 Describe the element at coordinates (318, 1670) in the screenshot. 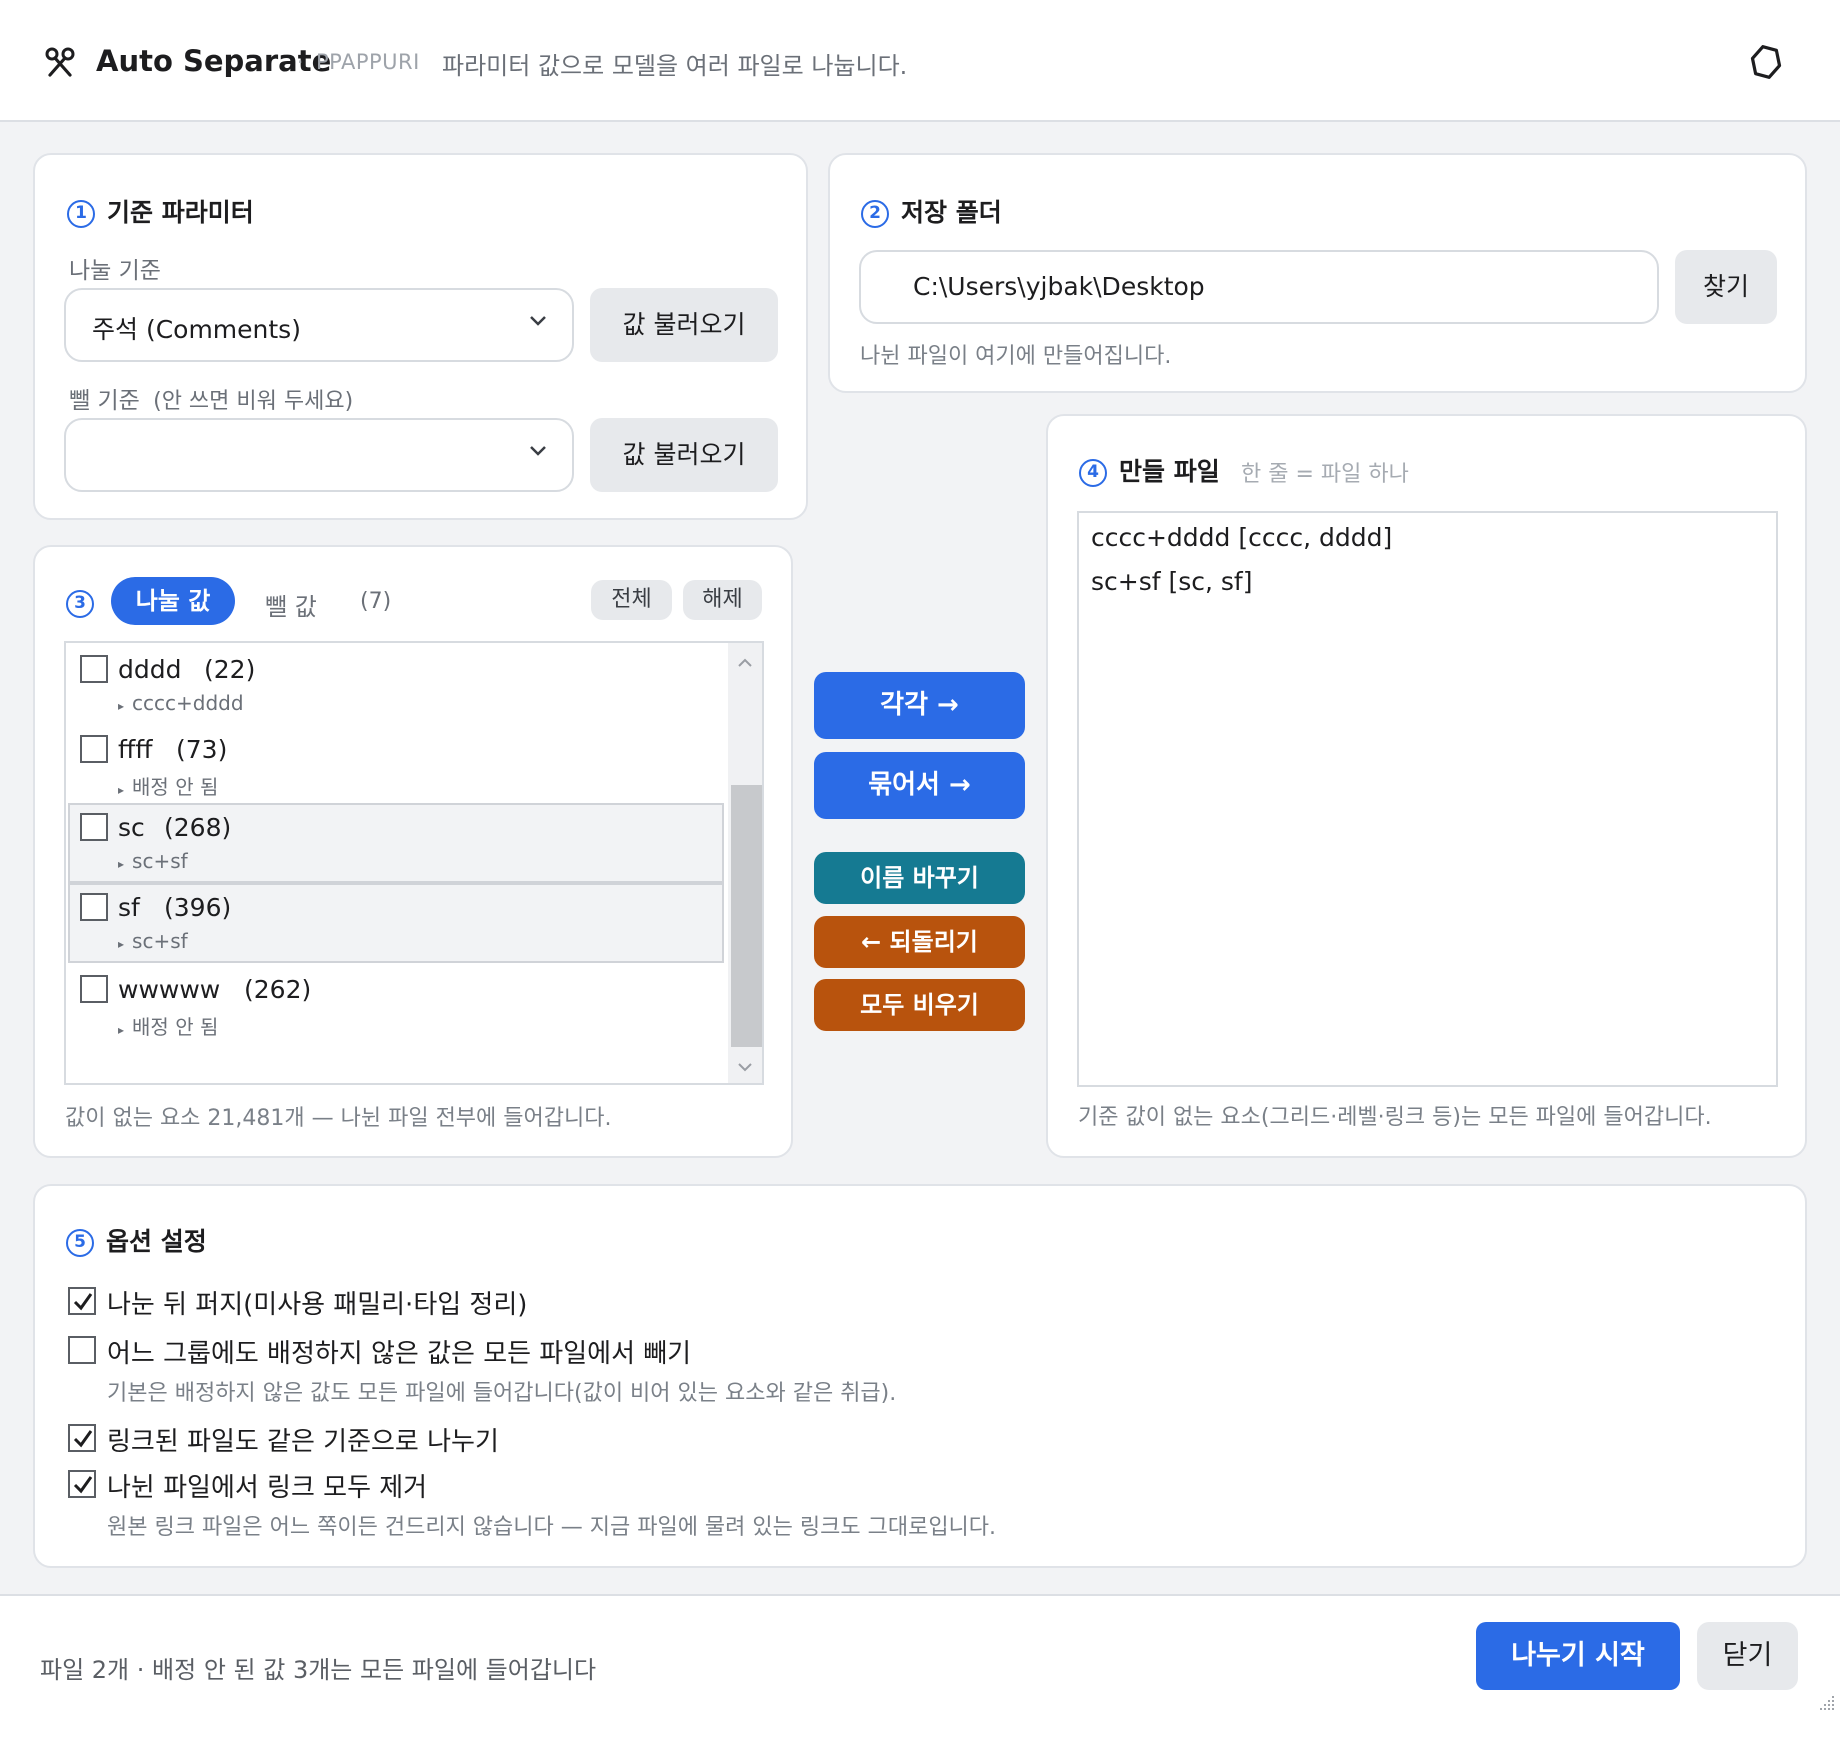

I see `status-summary: 파일 2개 · 배정 안 된 값 3개는 모든 파일에 들어갑니다` at that location.